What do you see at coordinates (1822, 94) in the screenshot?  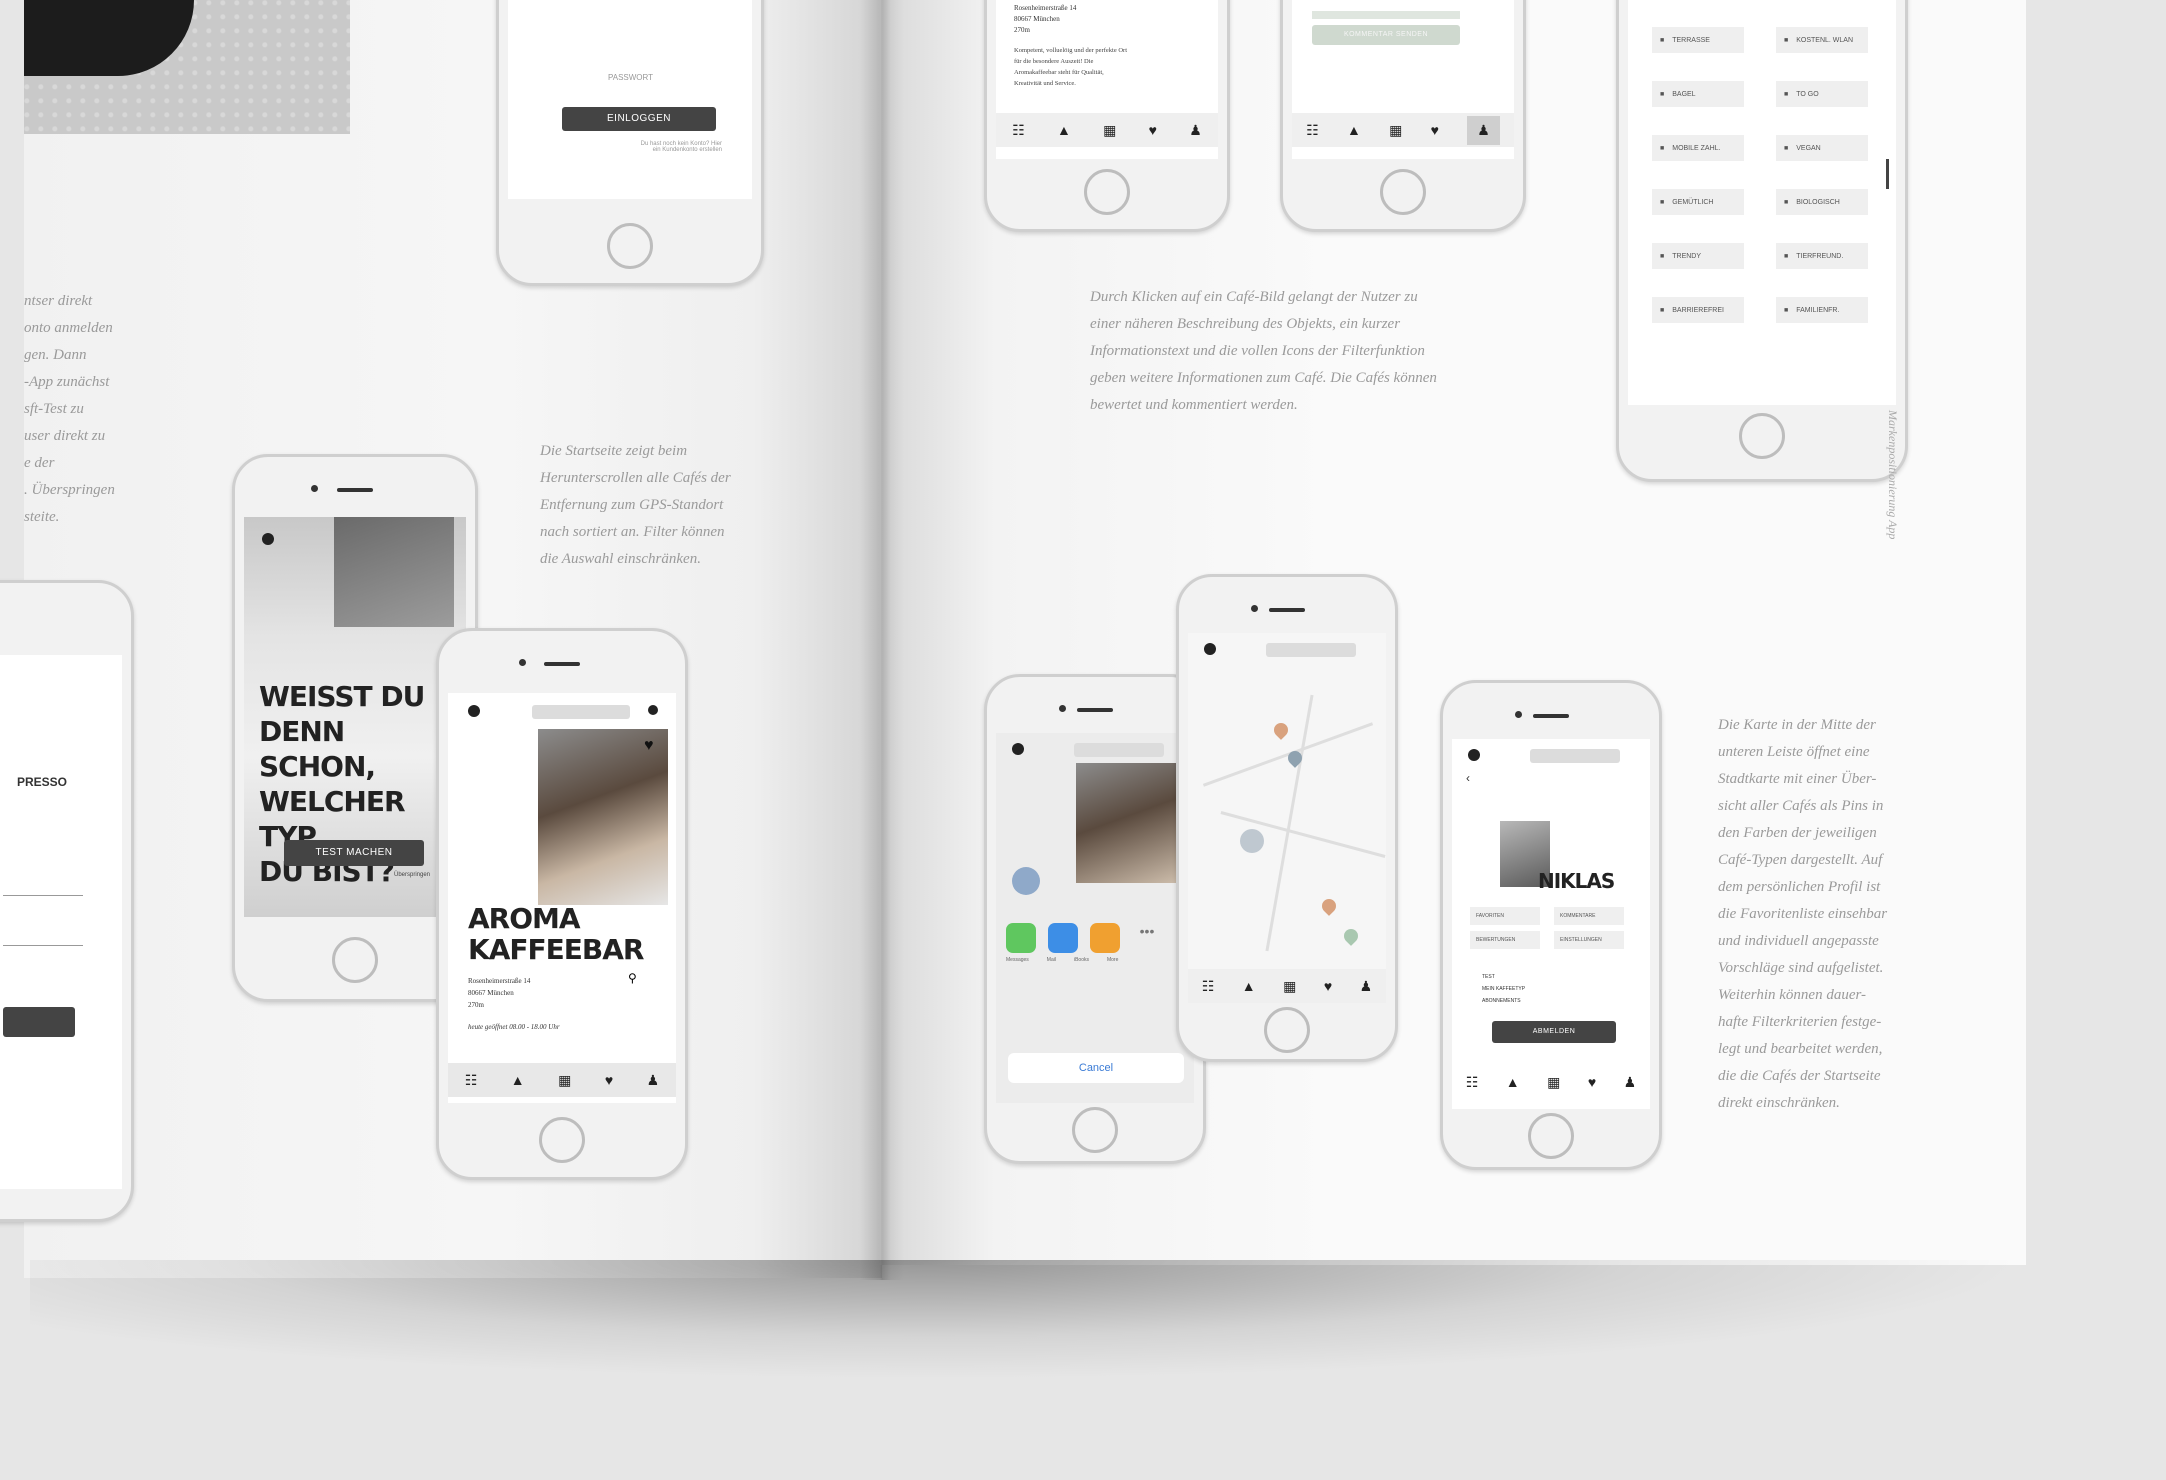 I see `filter-chip: ■ TO GO` at bounding box center [1822, 94].